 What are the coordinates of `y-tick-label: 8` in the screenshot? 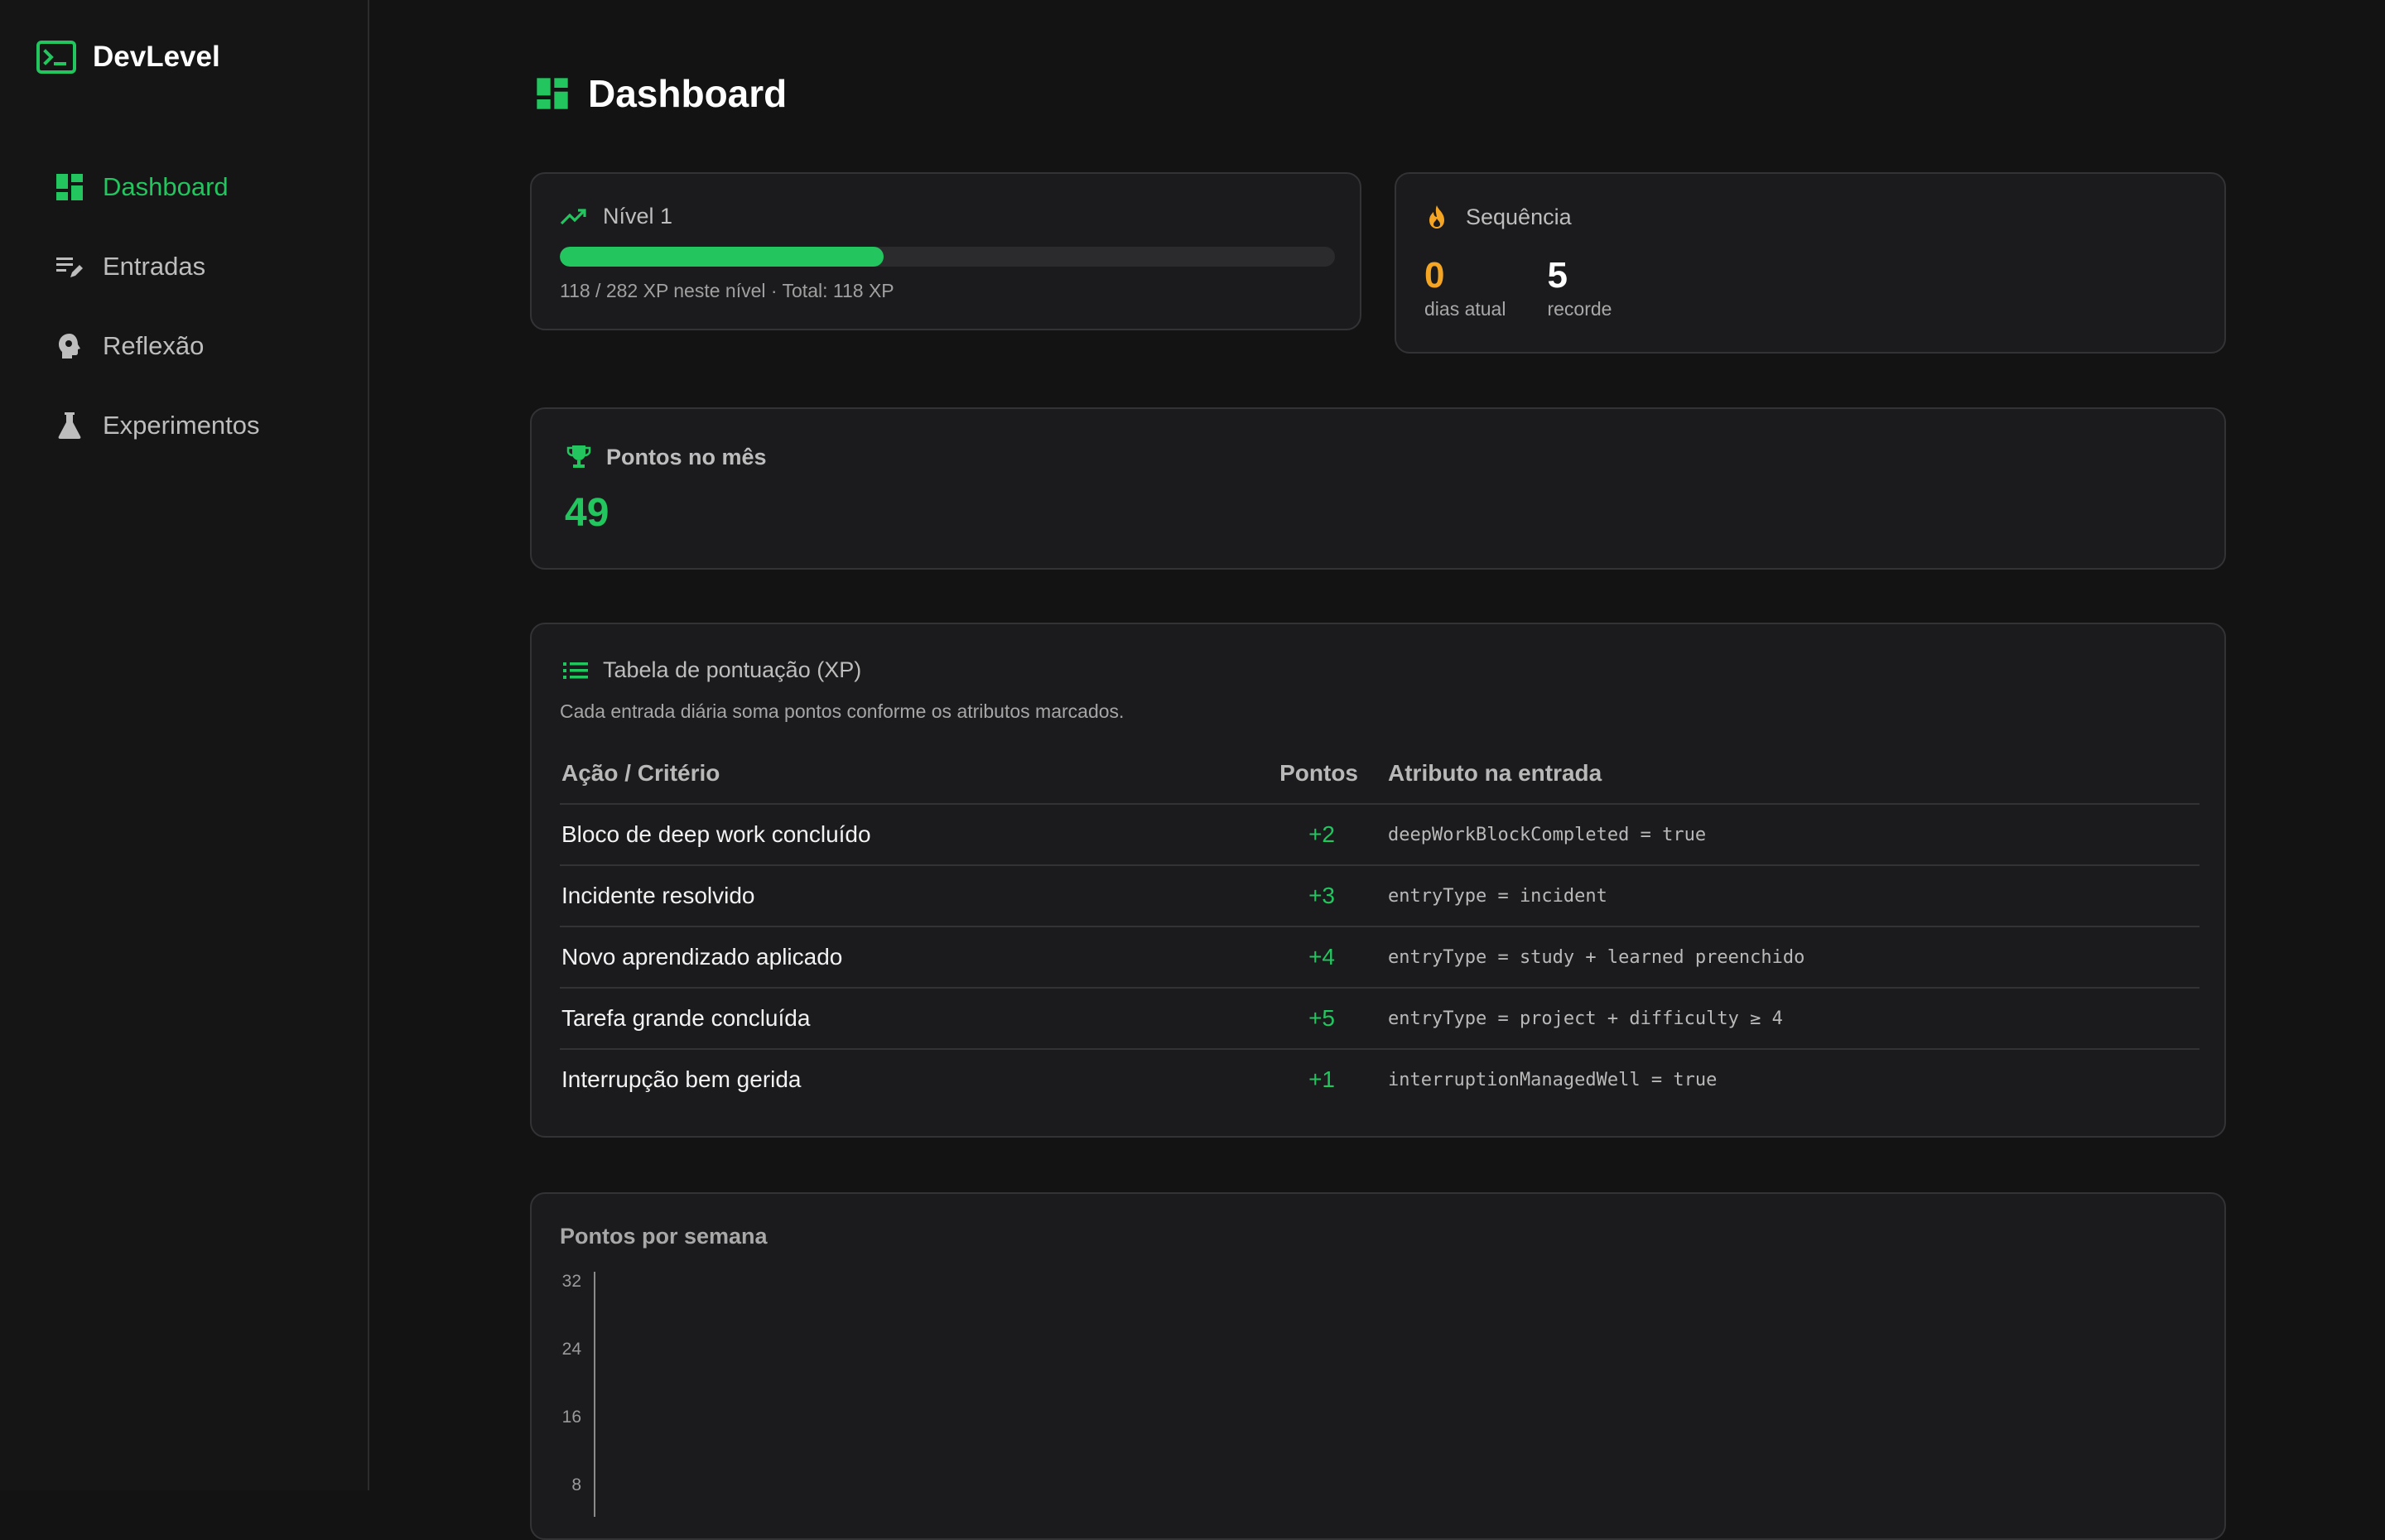 It's located at (576, 1484).